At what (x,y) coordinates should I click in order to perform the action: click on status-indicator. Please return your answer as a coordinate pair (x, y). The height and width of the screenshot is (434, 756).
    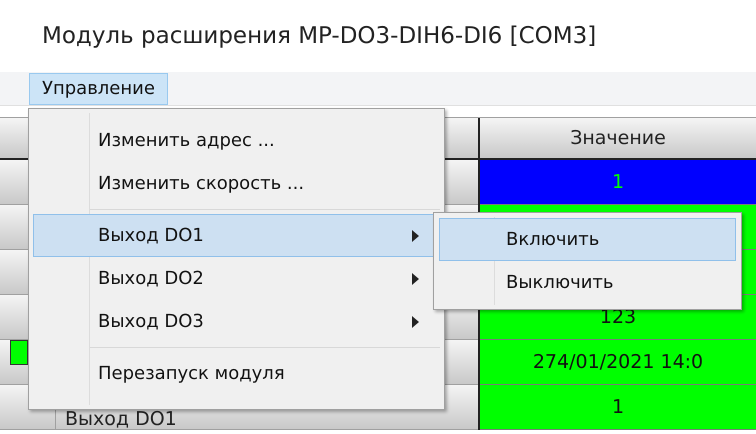
    Looking at the image, I should click on (19, 352).